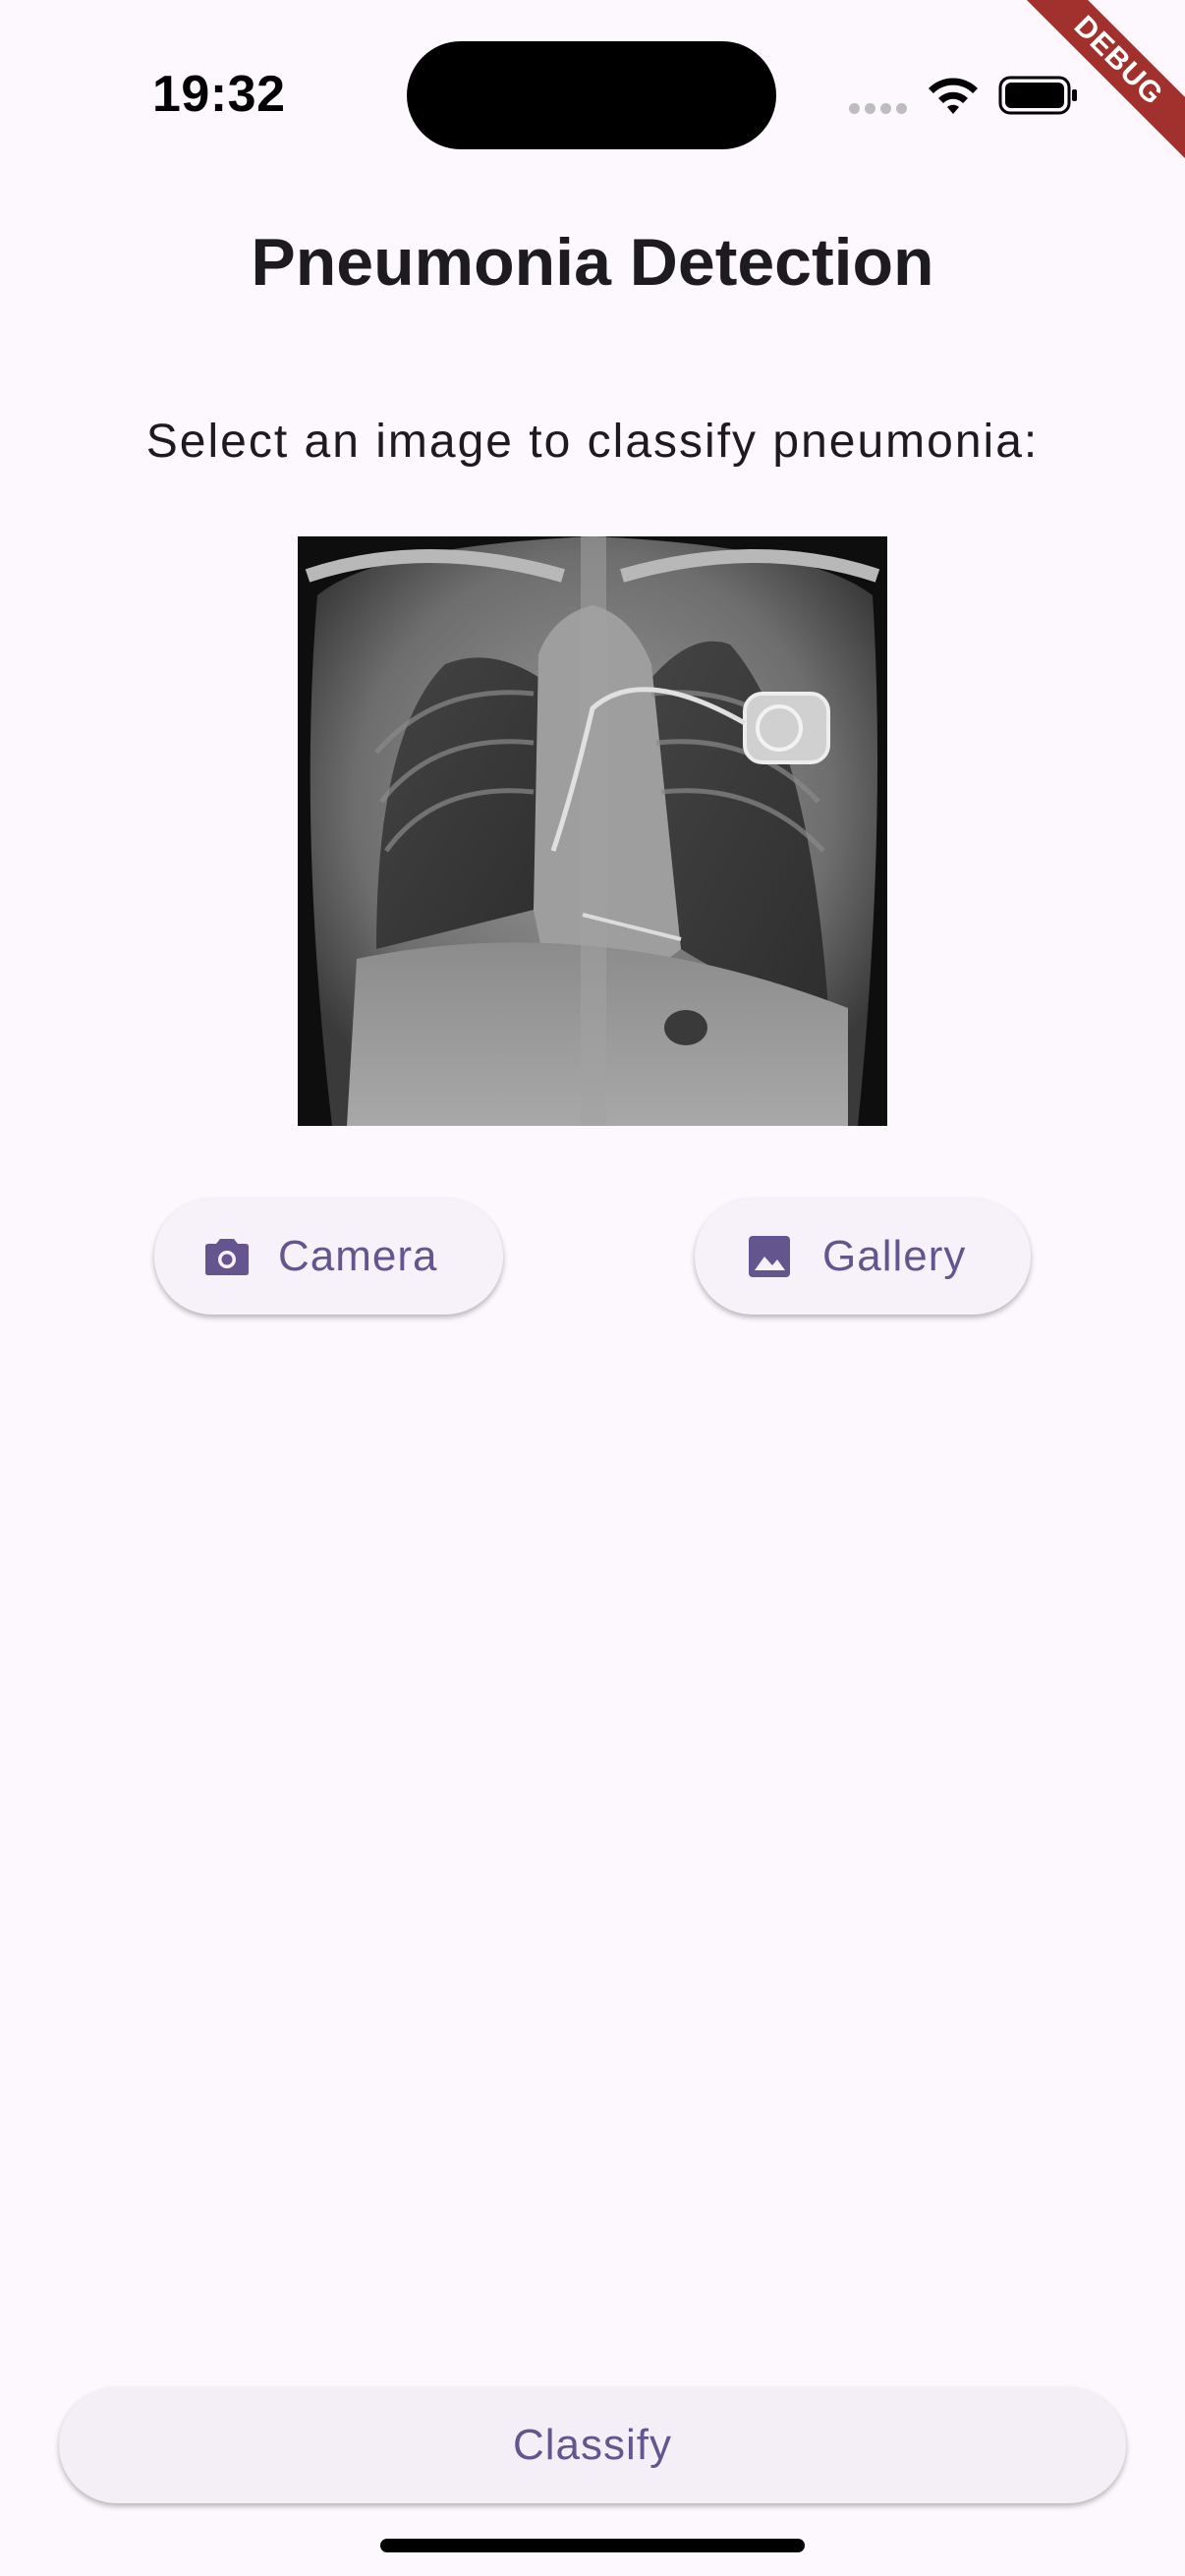  I want to click on home-indicator, so click(592, 2545).